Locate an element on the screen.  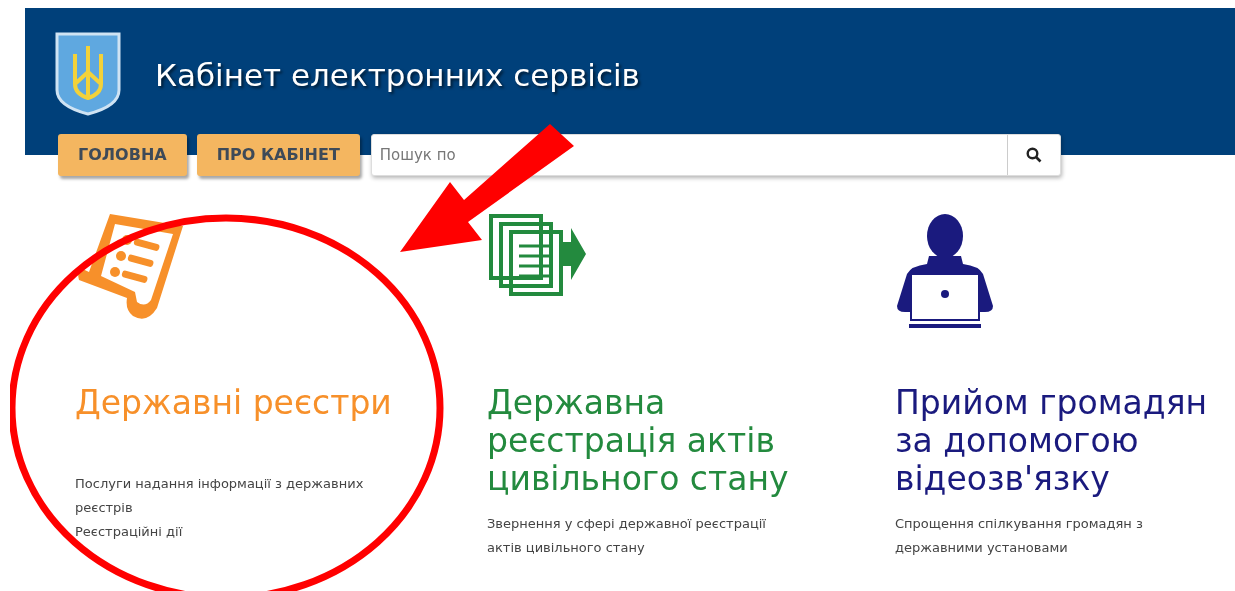
coat-of-arms-icon is located at coordinates (88, 74).